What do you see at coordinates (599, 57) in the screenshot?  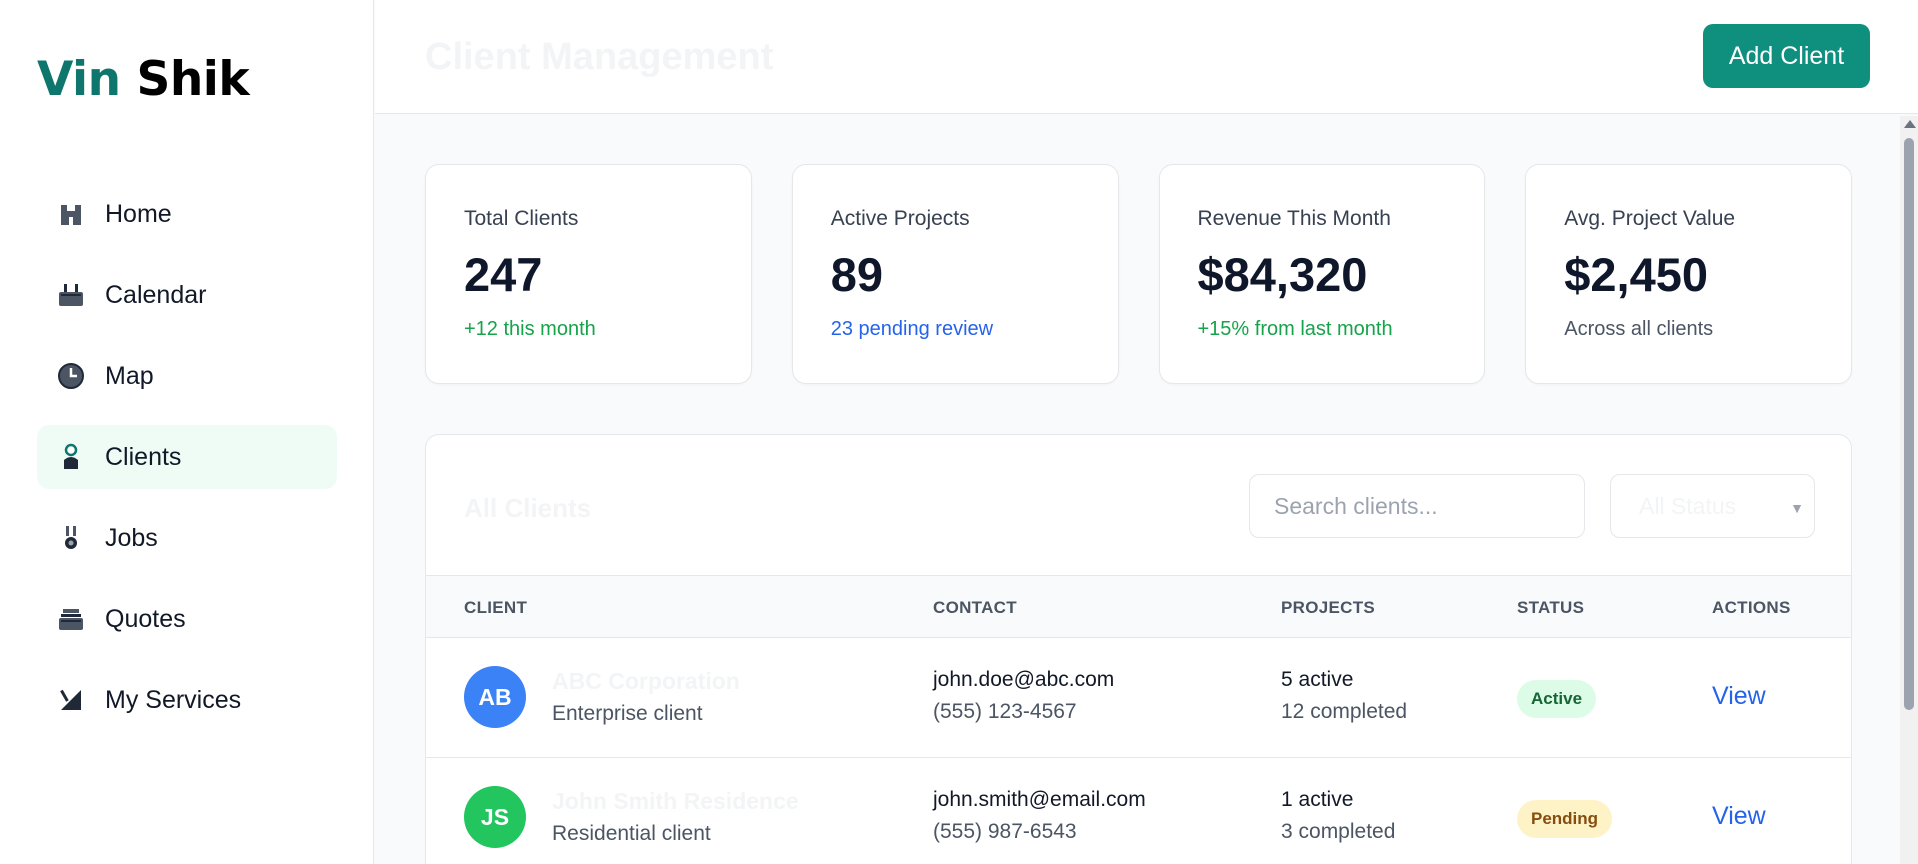 I see `page-title: Client Management` at bounding box center [599, 57].